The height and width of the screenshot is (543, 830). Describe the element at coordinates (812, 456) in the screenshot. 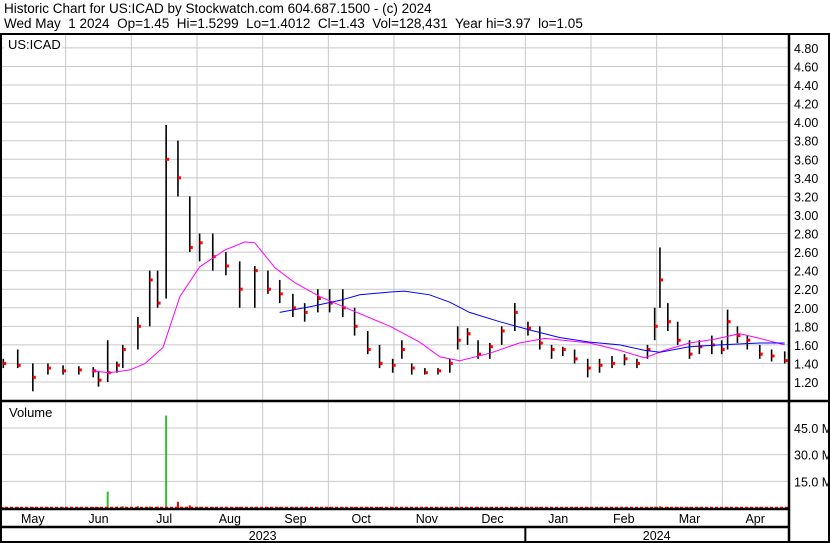

I see `volume-tick-label: 30.0 M` at that location.